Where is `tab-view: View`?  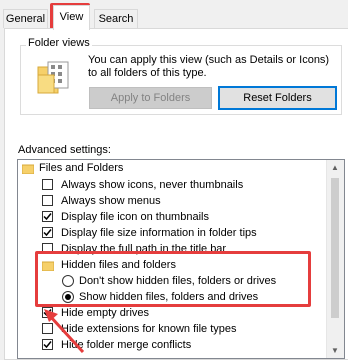 tab-view: View is located at coordinates (71, 17).